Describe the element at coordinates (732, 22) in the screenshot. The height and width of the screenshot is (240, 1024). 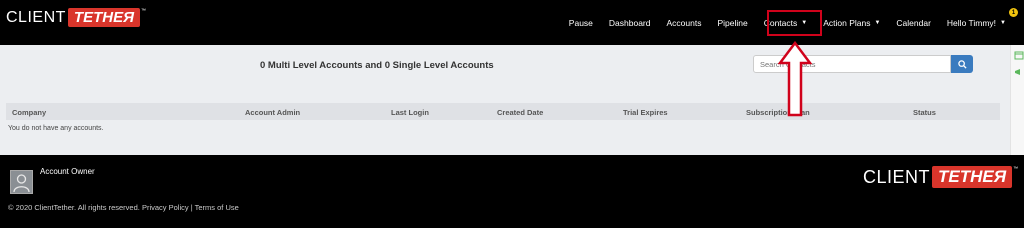
I see `nav-pipeline: Pipeline` at that location.